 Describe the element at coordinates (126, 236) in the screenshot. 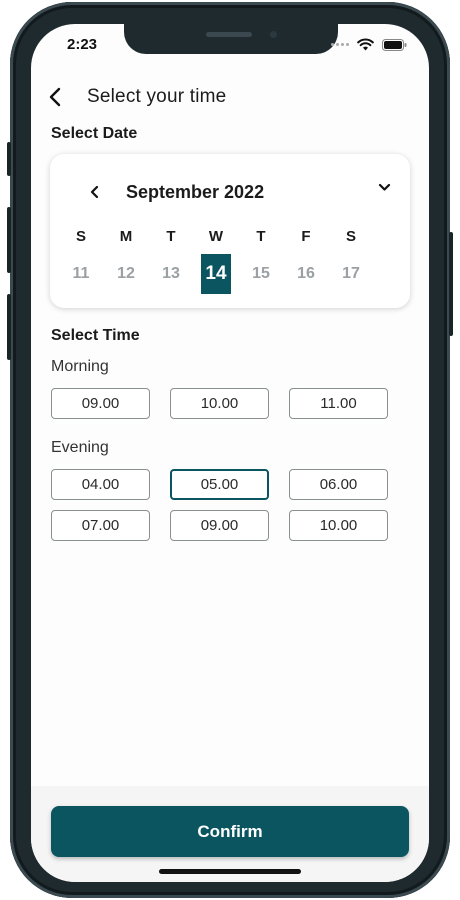

I see `weekday-label: M` at that location.